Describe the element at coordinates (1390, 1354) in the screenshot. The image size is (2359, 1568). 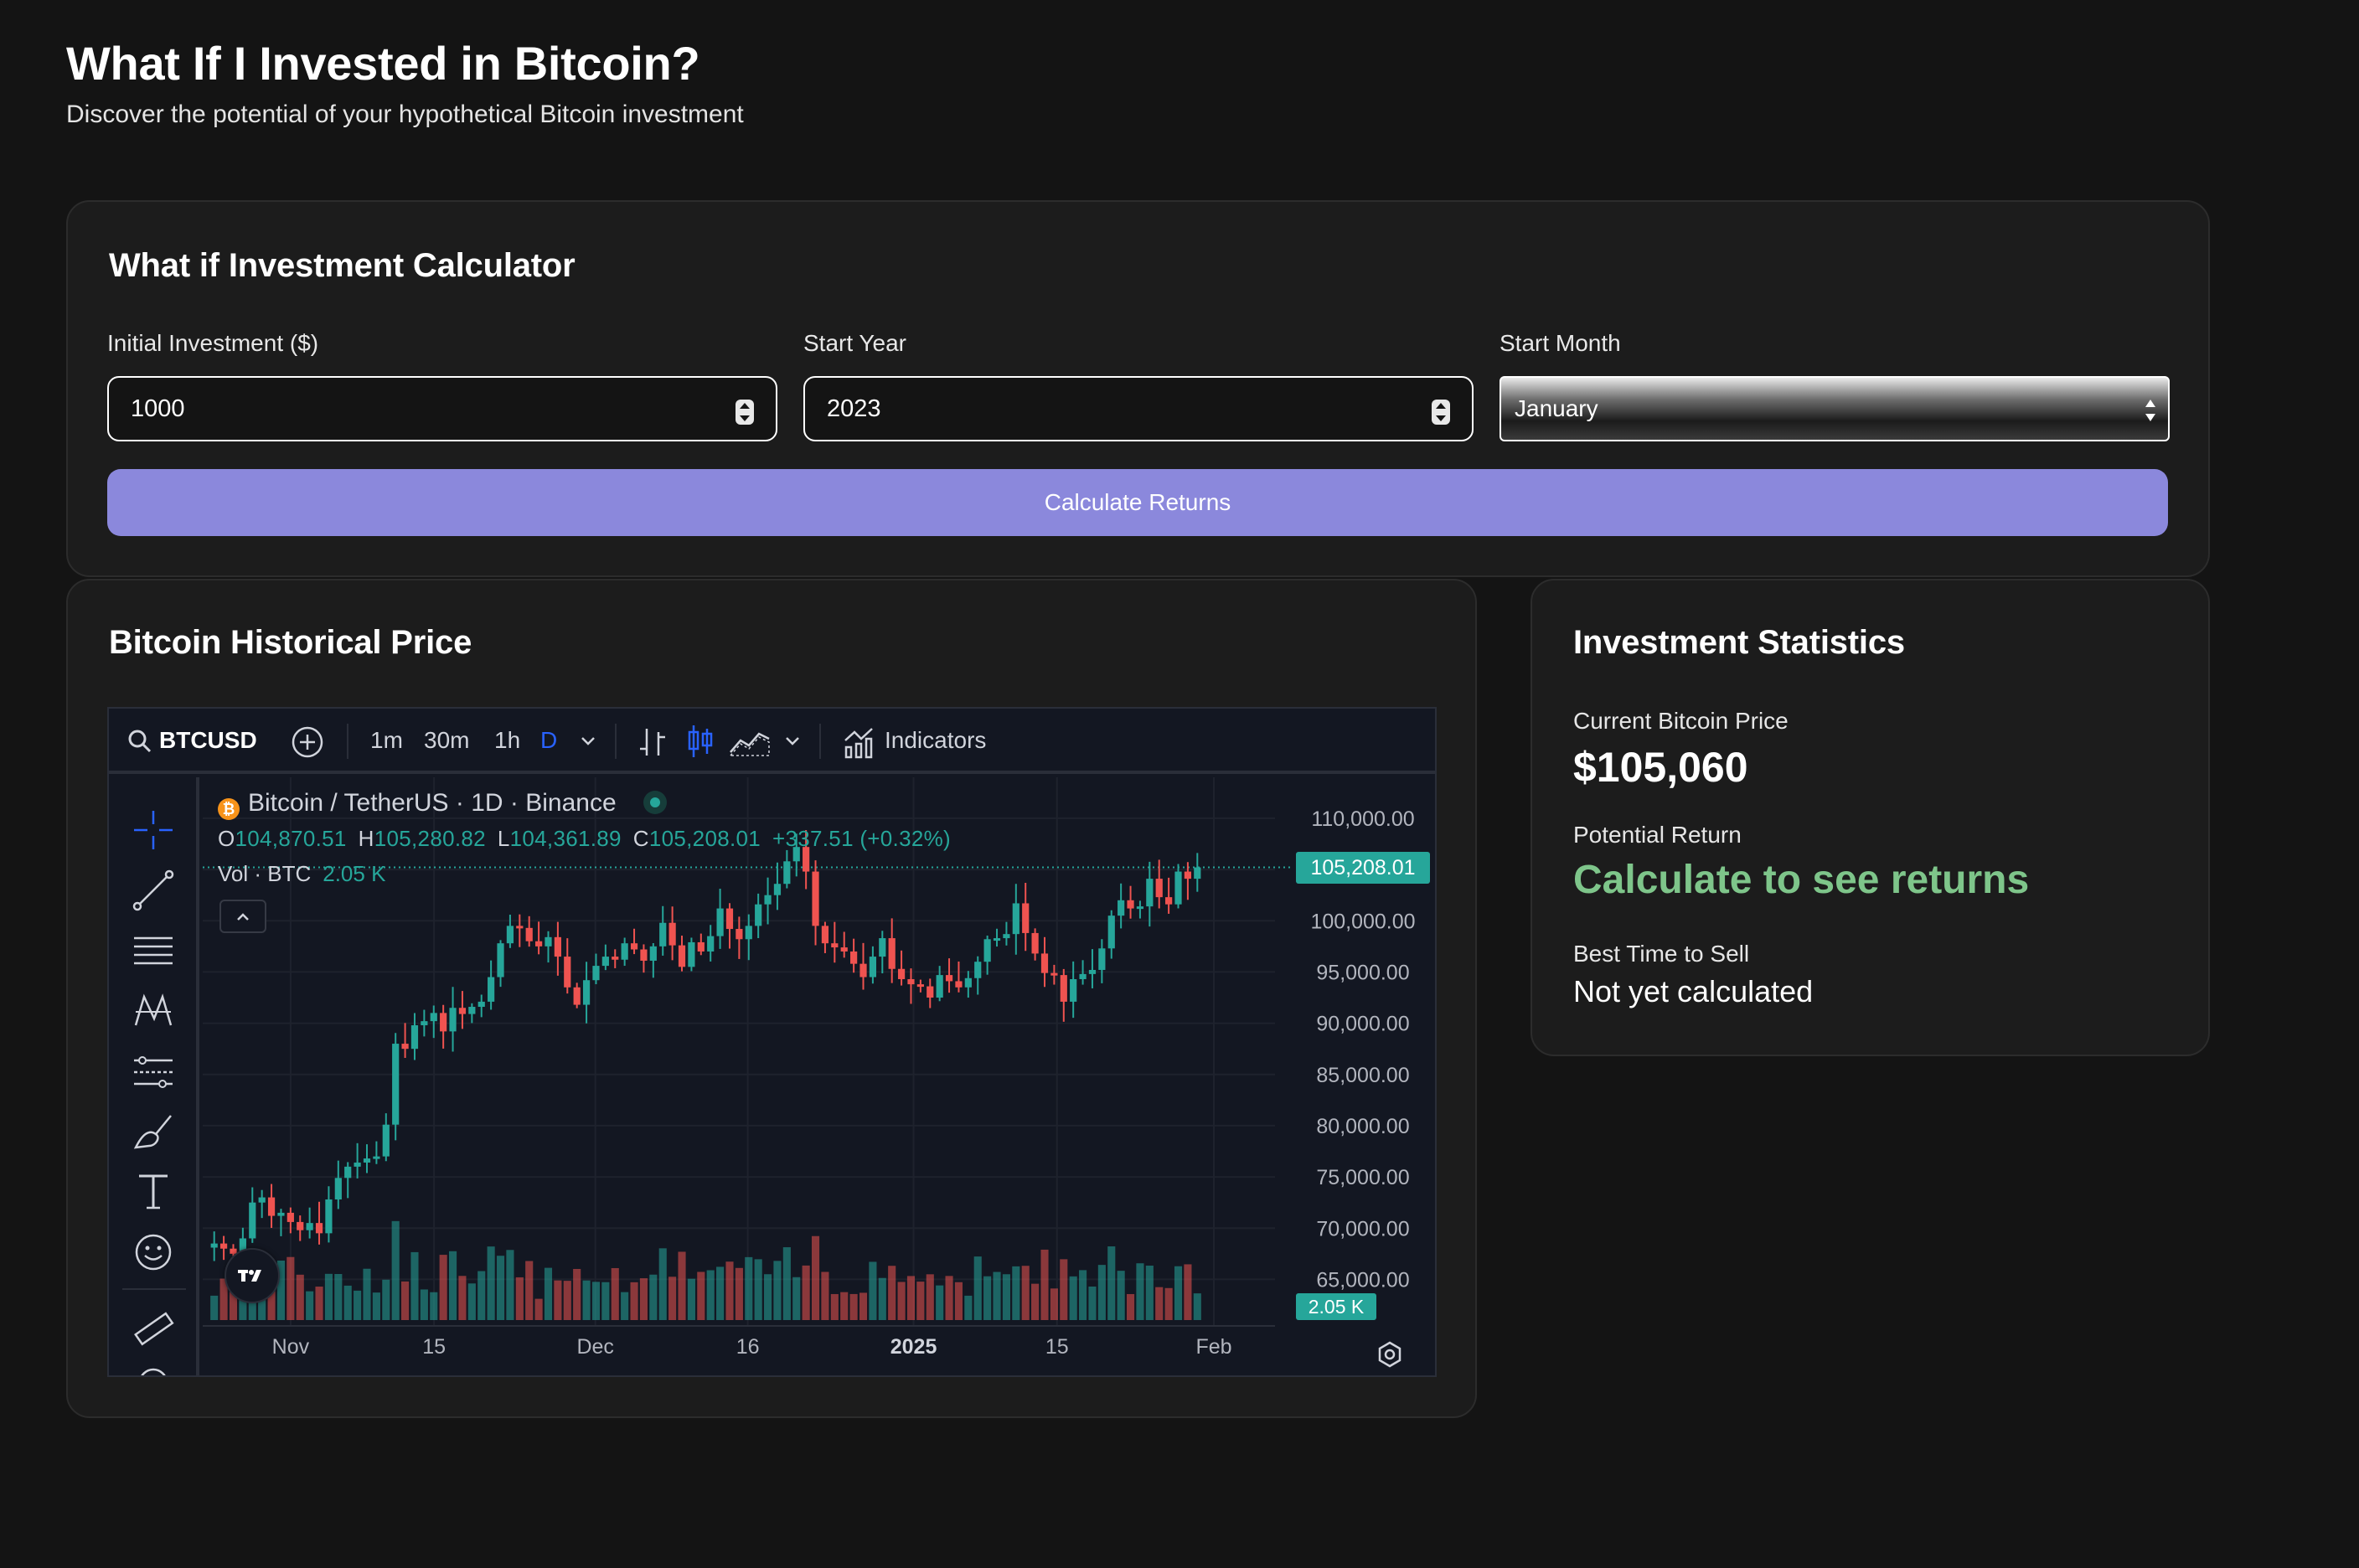
I see `chart-settings-icon` at that location.